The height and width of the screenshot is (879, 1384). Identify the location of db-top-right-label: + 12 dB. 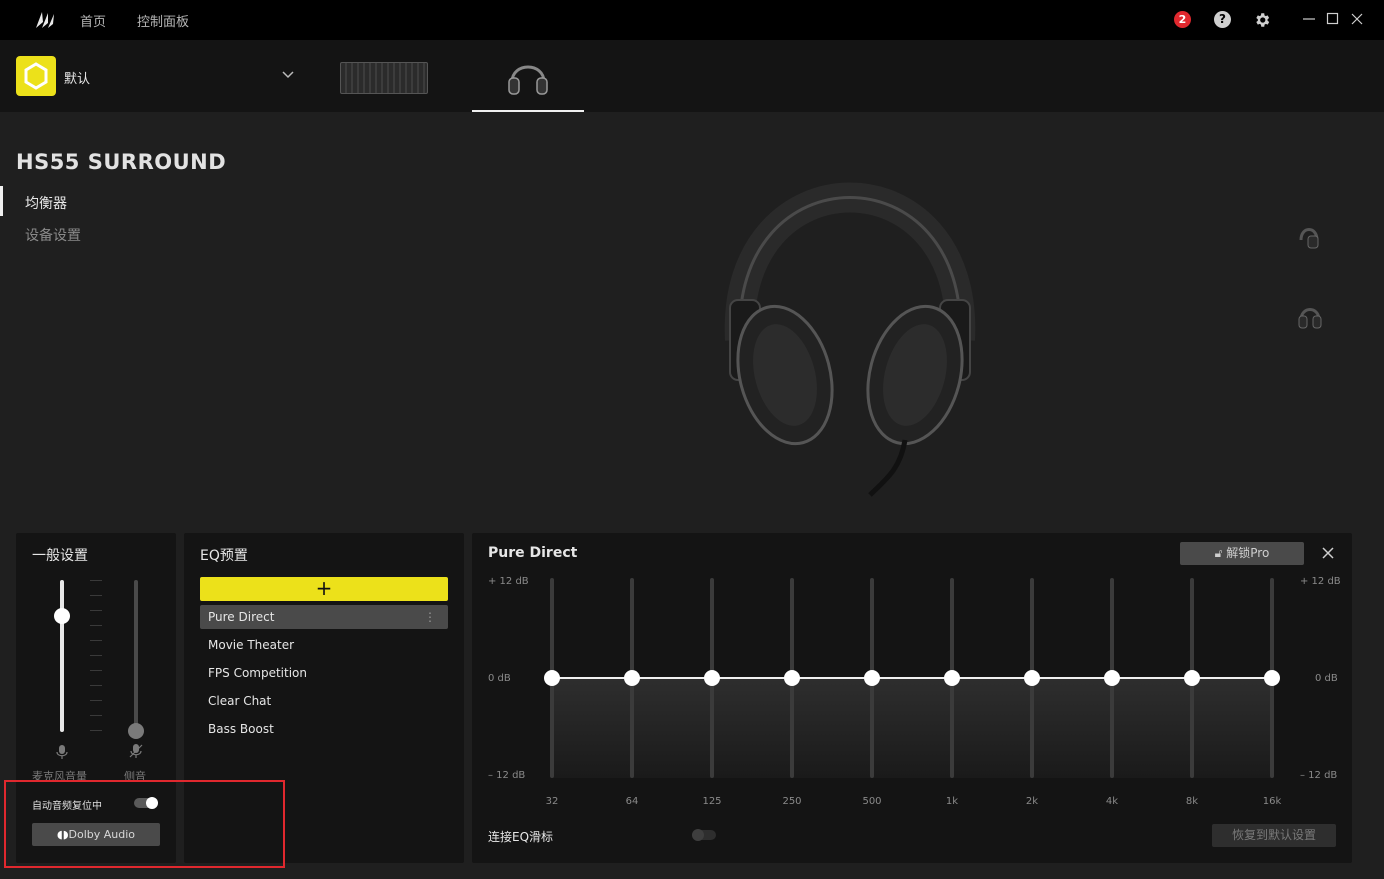
(1320, 581).